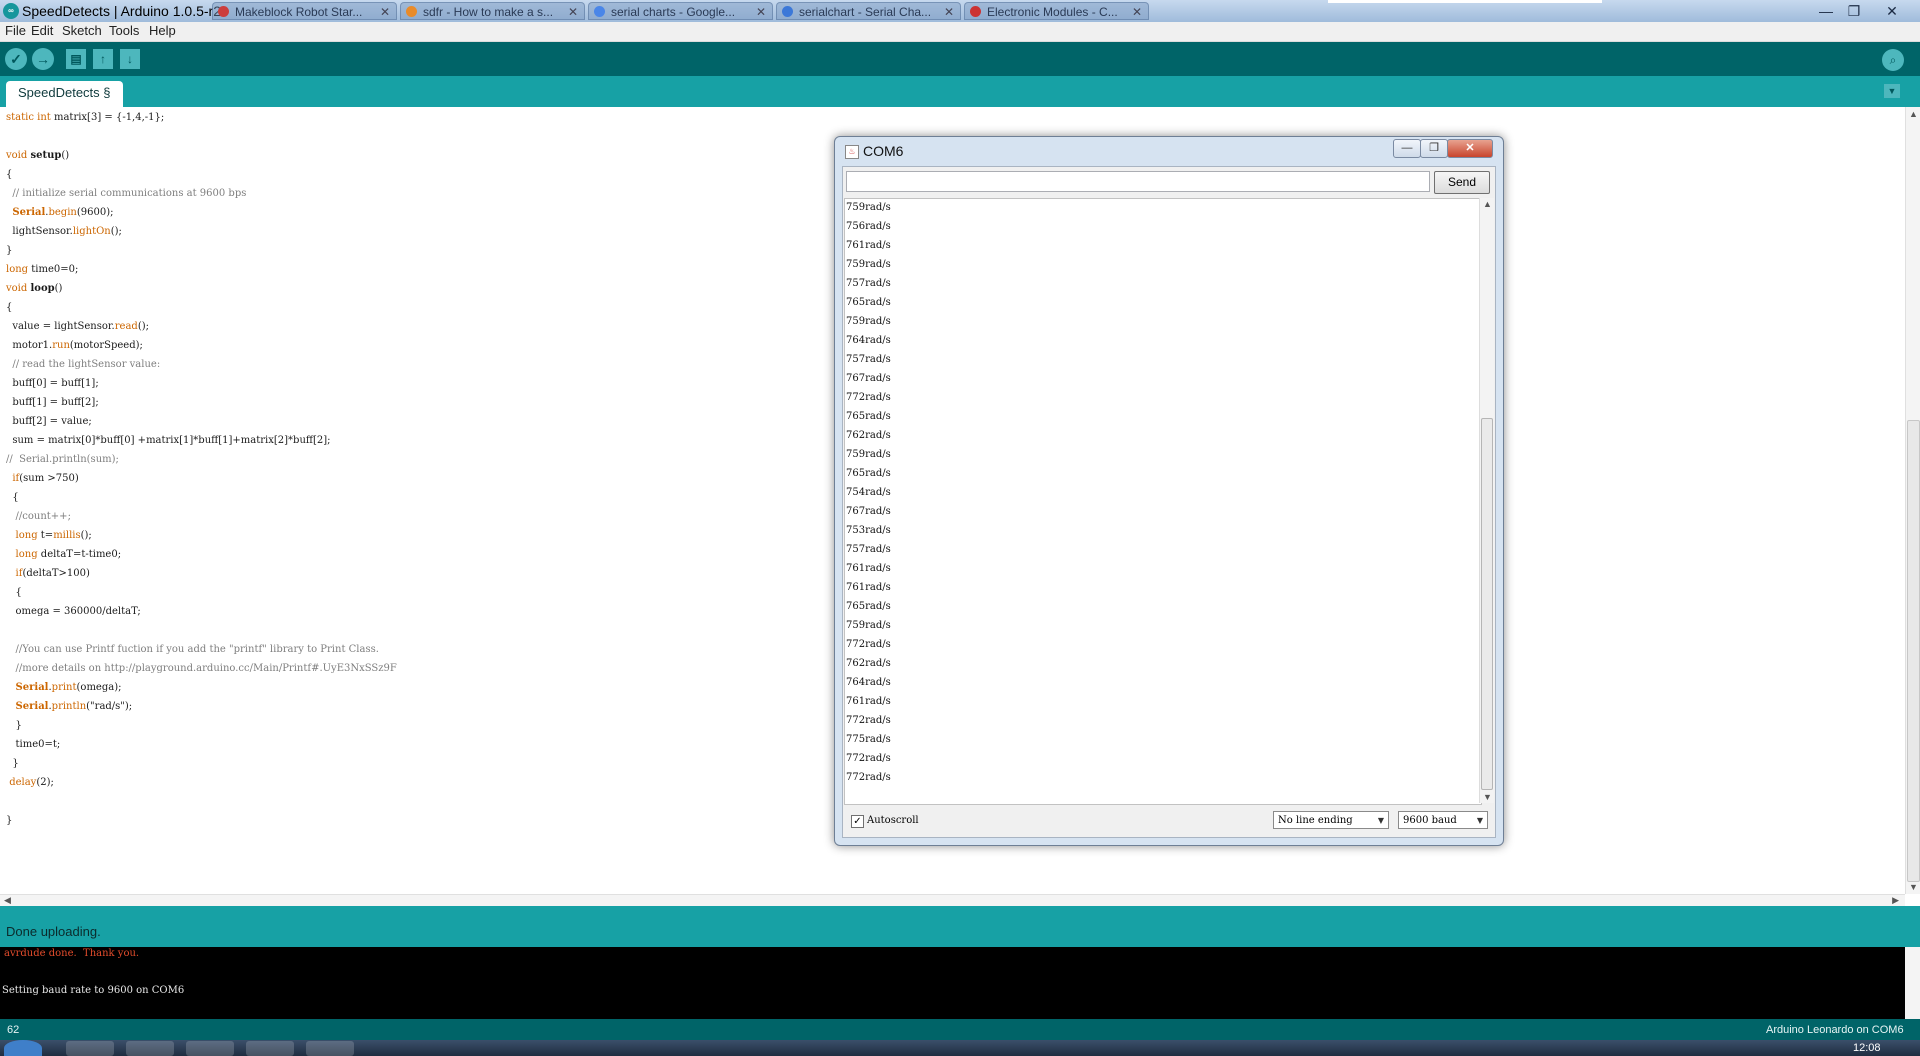 Image resolution: width=1920 pixels, height=1056 pixels. I want to click on scroll-left-icon: ◀, so click(7, 900).